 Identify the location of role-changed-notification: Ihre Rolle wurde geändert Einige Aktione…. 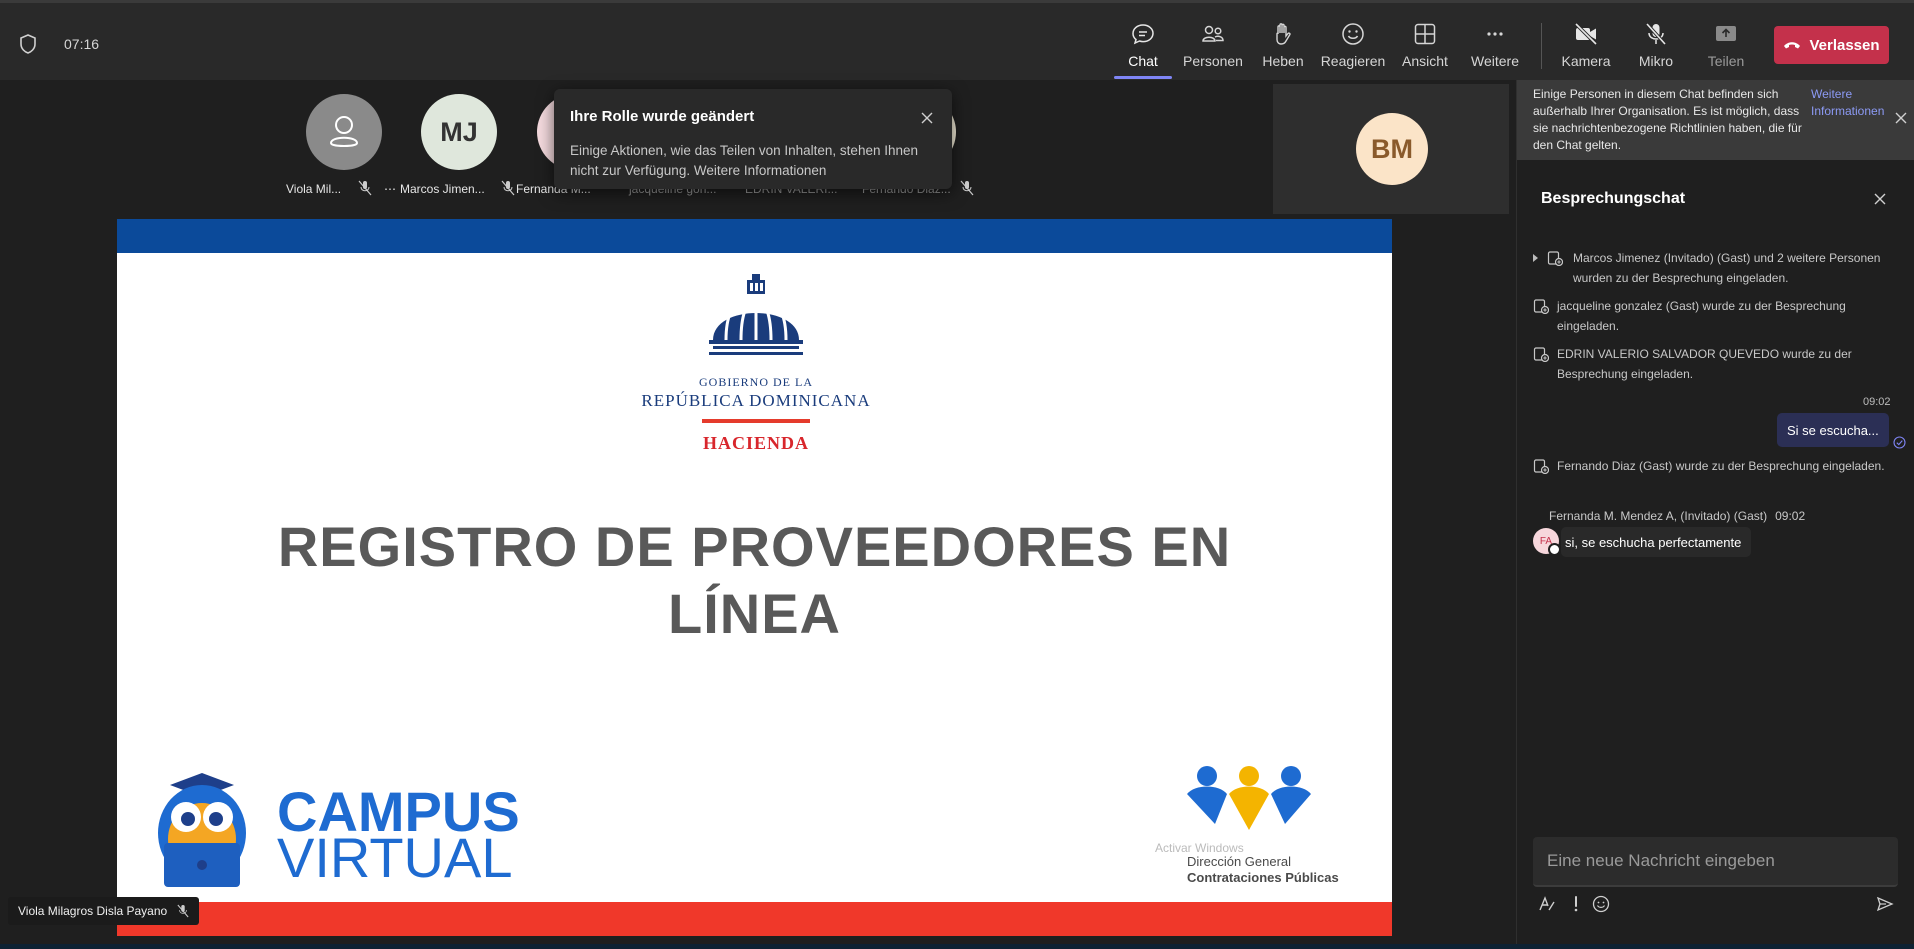
(753, 139).